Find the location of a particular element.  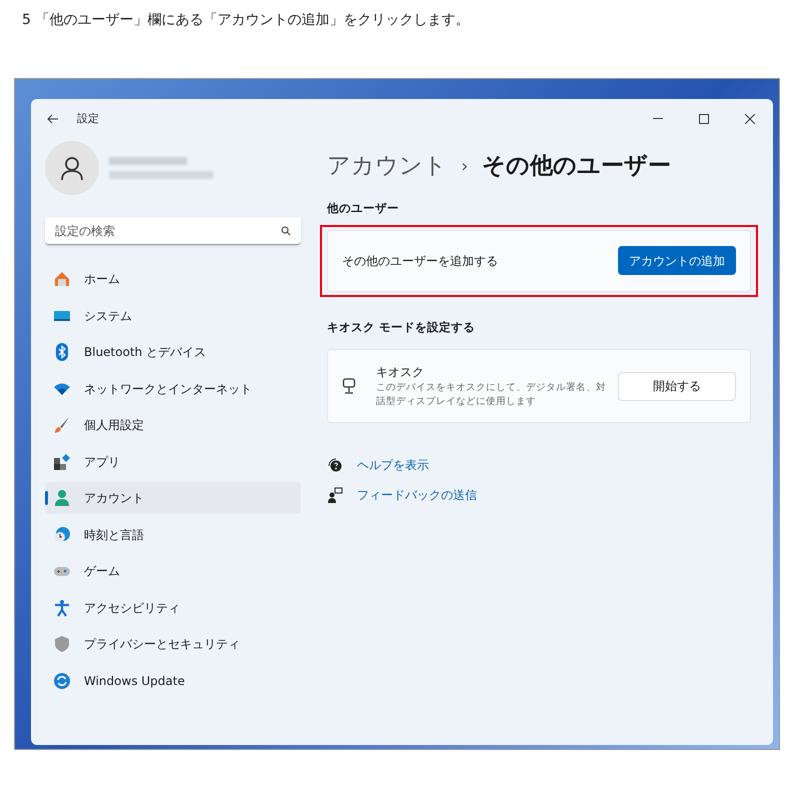

instruction-text: 5 「他のユーザー」欄にある「アカウントの追加」をクリックします。 is located at coordinates (246, 20).